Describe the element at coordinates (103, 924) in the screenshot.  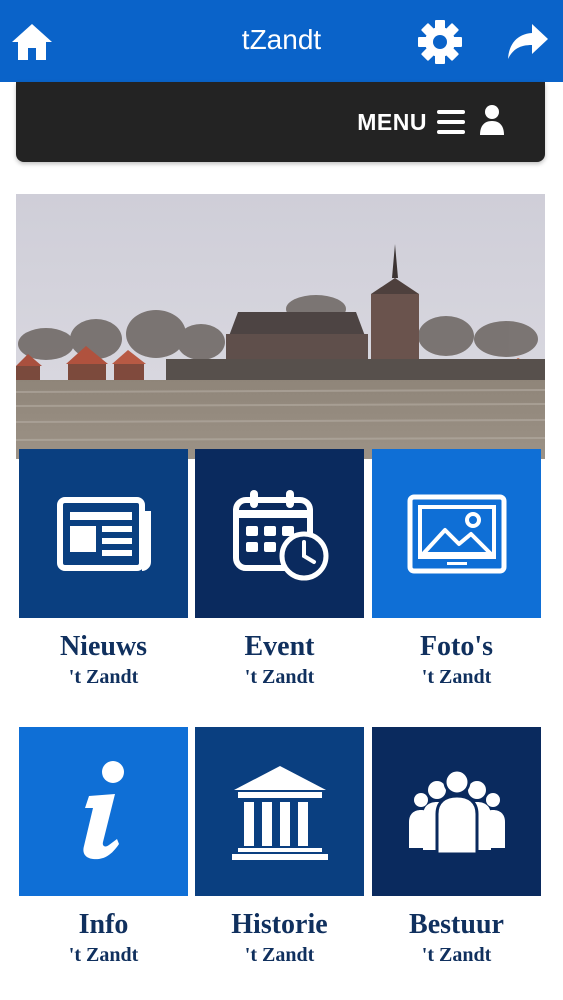
I see `tile-title: Info` at that location.